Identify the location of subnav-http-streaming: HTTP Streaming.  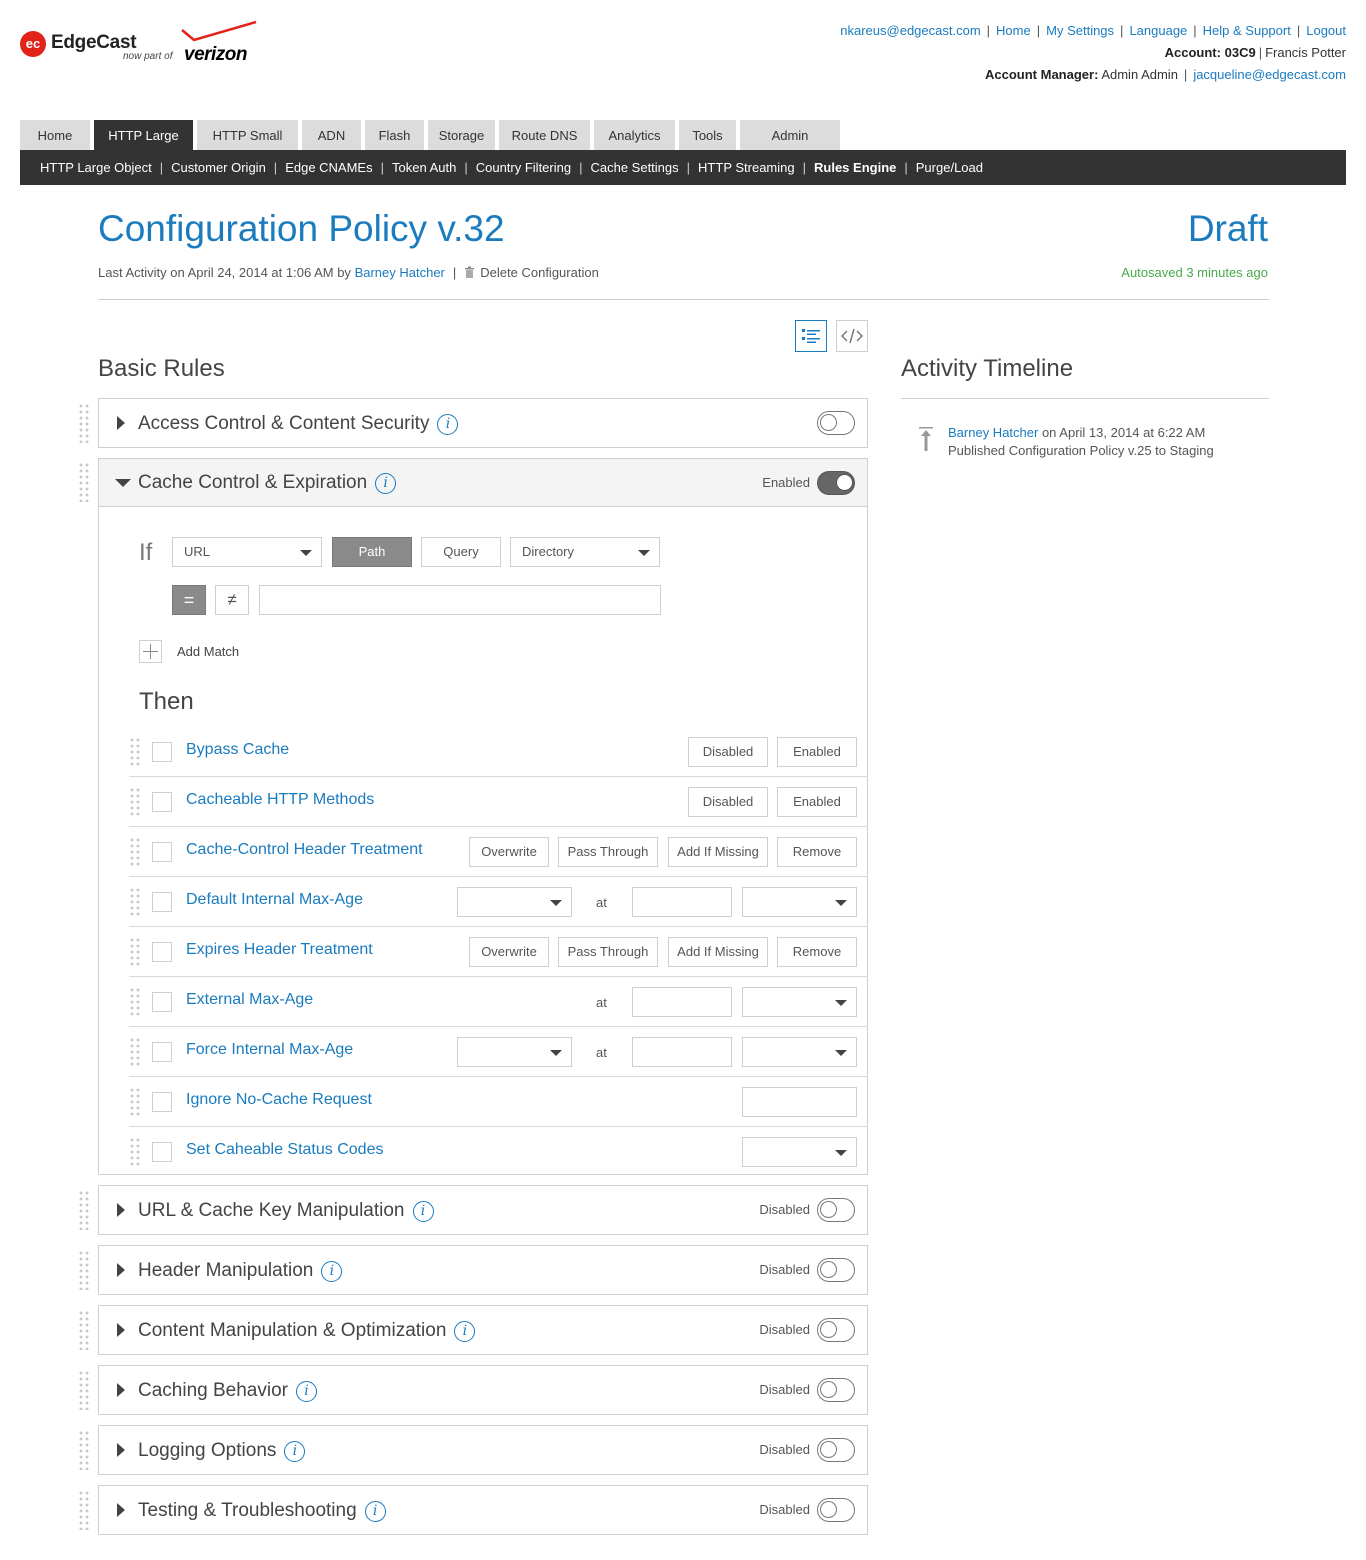
(746, 167).